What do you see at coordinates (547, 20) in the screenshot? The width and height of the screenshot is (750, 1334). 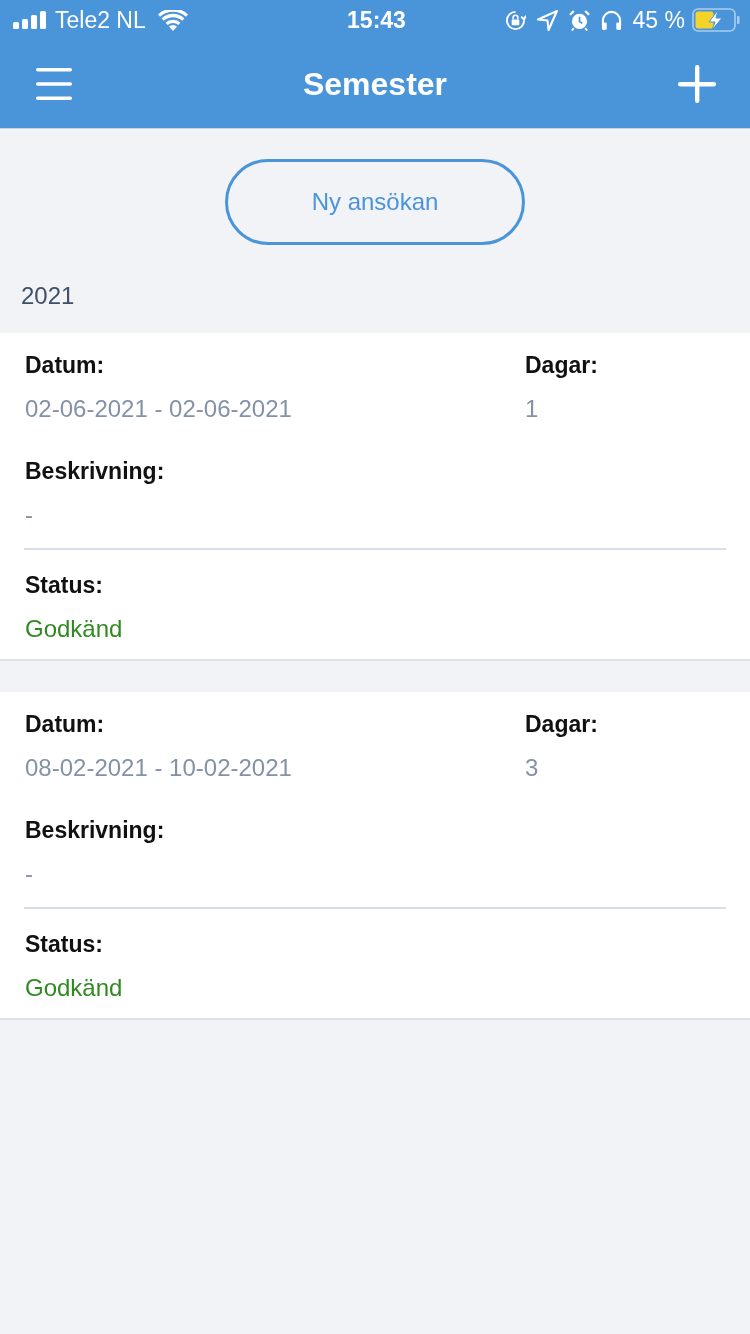 I see `location-arrow-icon` at bounding box center [547, 20].